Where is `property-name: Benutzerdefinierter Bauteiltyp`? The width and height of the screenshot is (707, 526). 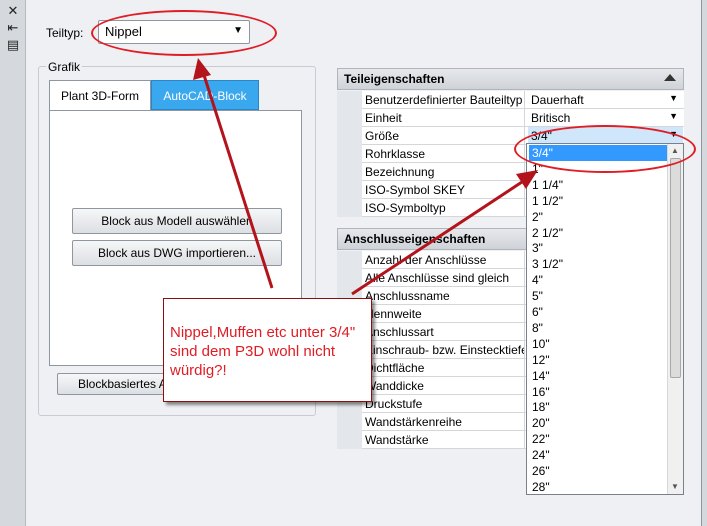
property-name: Benutzerdefinierter Bauteiltyp is located at coordinates (443, 100).